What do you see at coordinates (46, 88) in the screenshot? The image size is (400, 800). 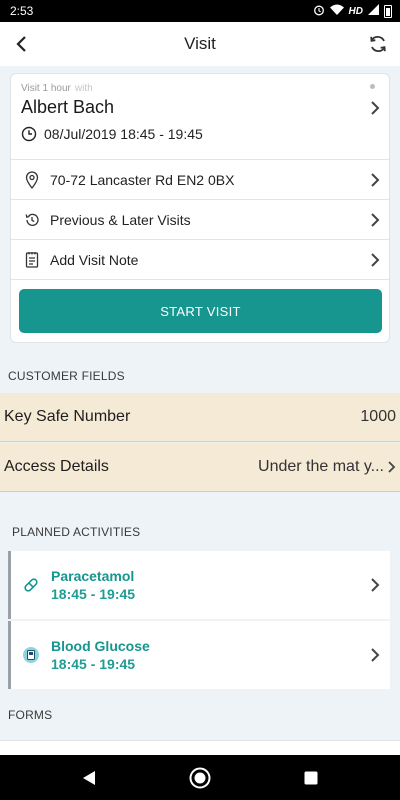 I see `visit-duration: Visit 1 hour` at bounding box center [46, 88].